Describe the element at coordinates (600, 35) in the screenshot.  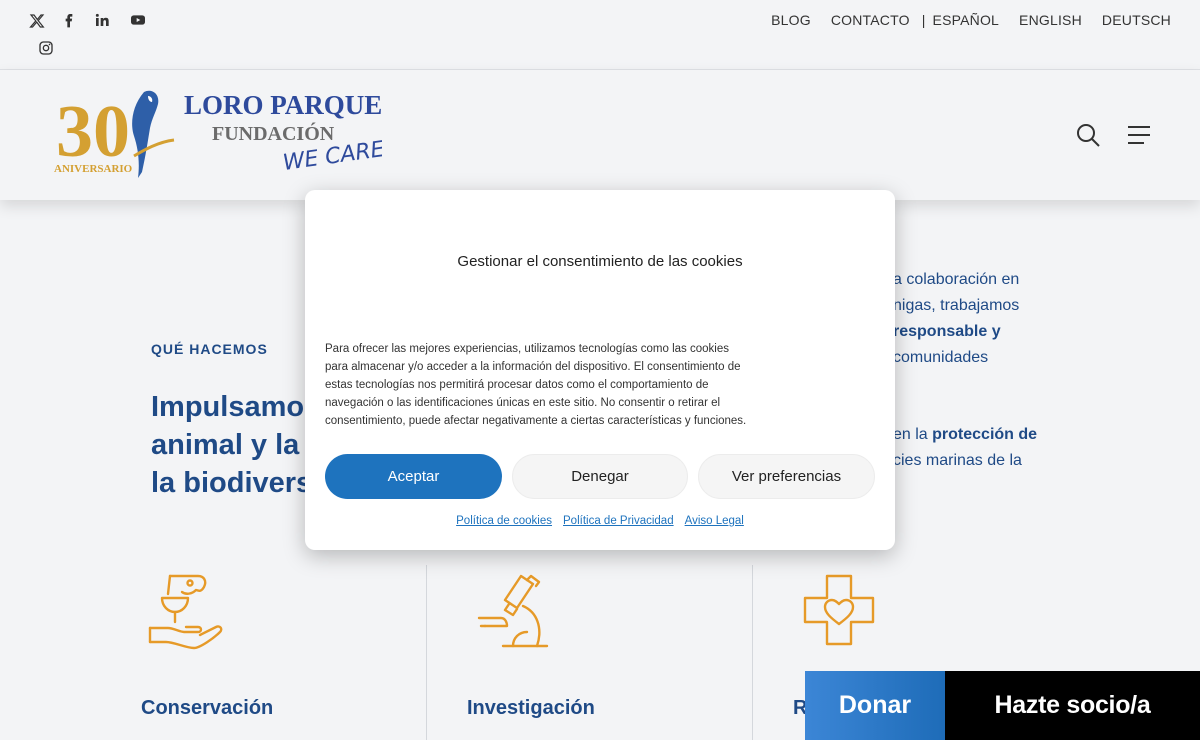
I see `top-bar: BLOG CONTACTO | ESPAÑOL ENGLISH DEUTSCH` at that location.